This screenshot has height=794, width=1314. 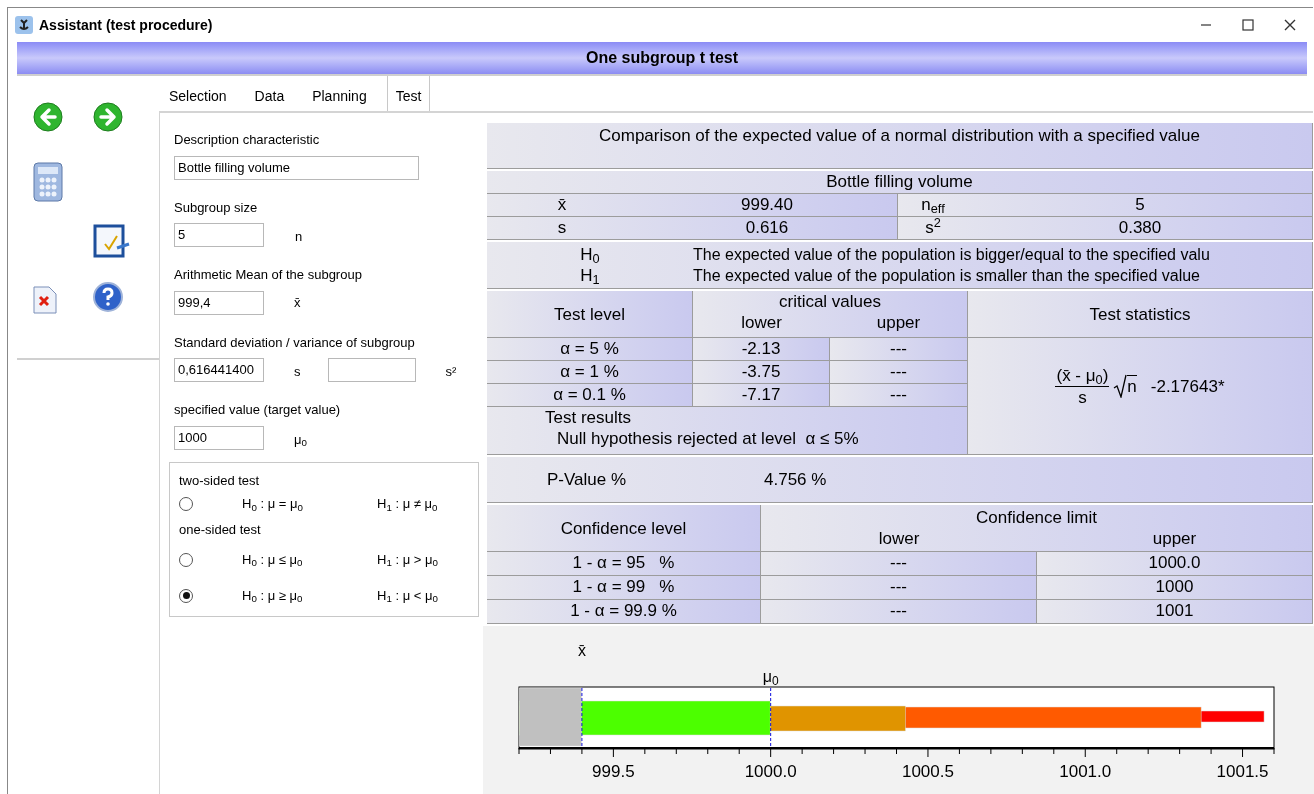 What do you see at coordinates (1132, 386) in the screenshot?
I see `formula-radicand: n` at bounding box center [1132, 386].